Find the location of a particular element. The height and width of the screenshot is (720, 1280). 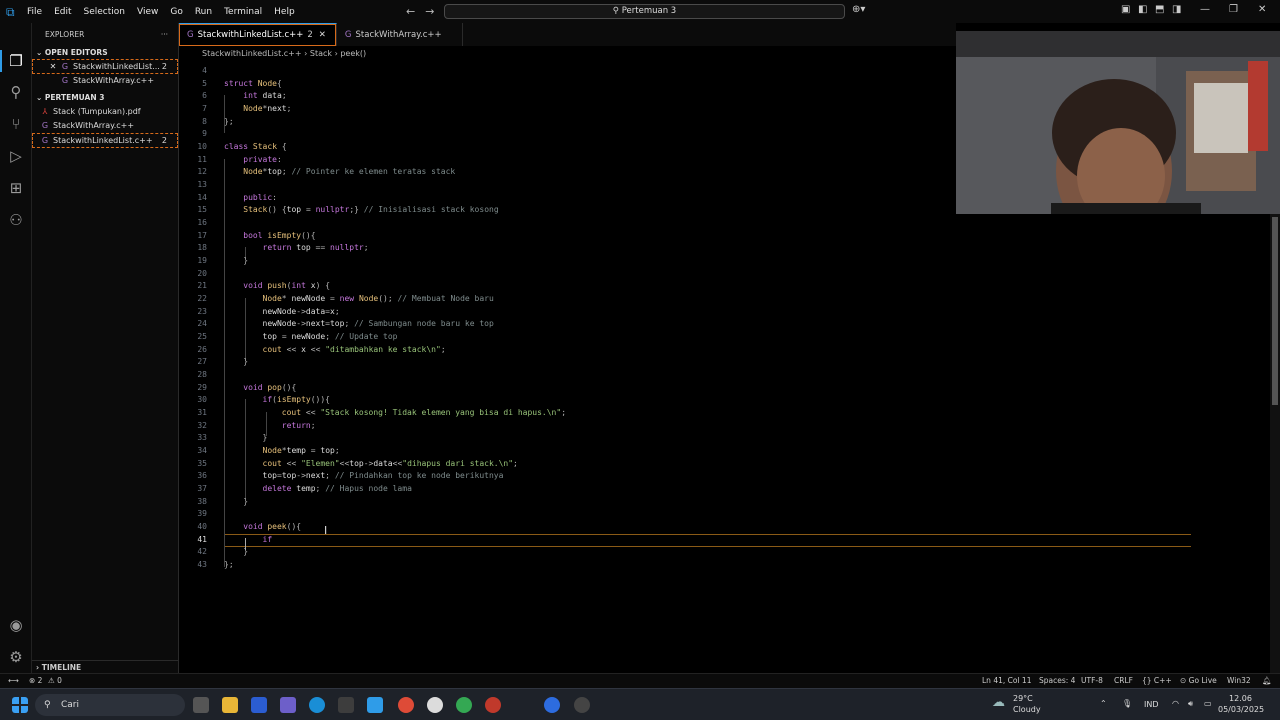

app-icon is located at coordinates (493, 705).